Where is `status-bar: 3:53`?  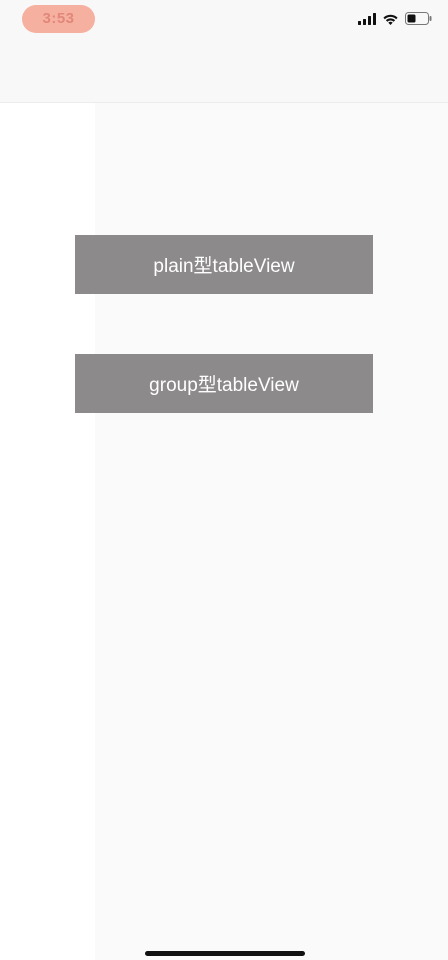 status-bar: 3:53 is located at coordinates (224, 51).